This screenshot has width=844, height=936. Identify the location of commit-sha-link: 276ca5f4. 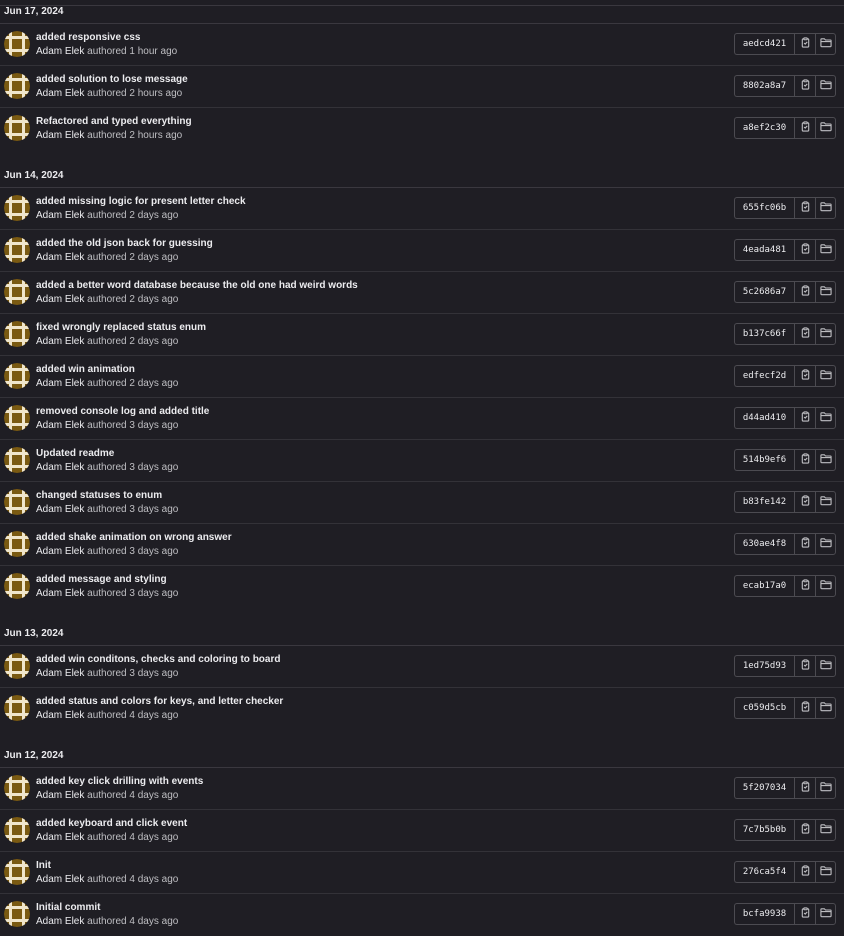
(764, 872).